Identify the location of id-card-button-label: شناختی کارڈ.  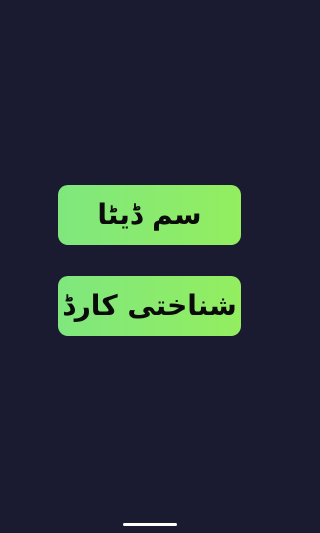
(149, 305).